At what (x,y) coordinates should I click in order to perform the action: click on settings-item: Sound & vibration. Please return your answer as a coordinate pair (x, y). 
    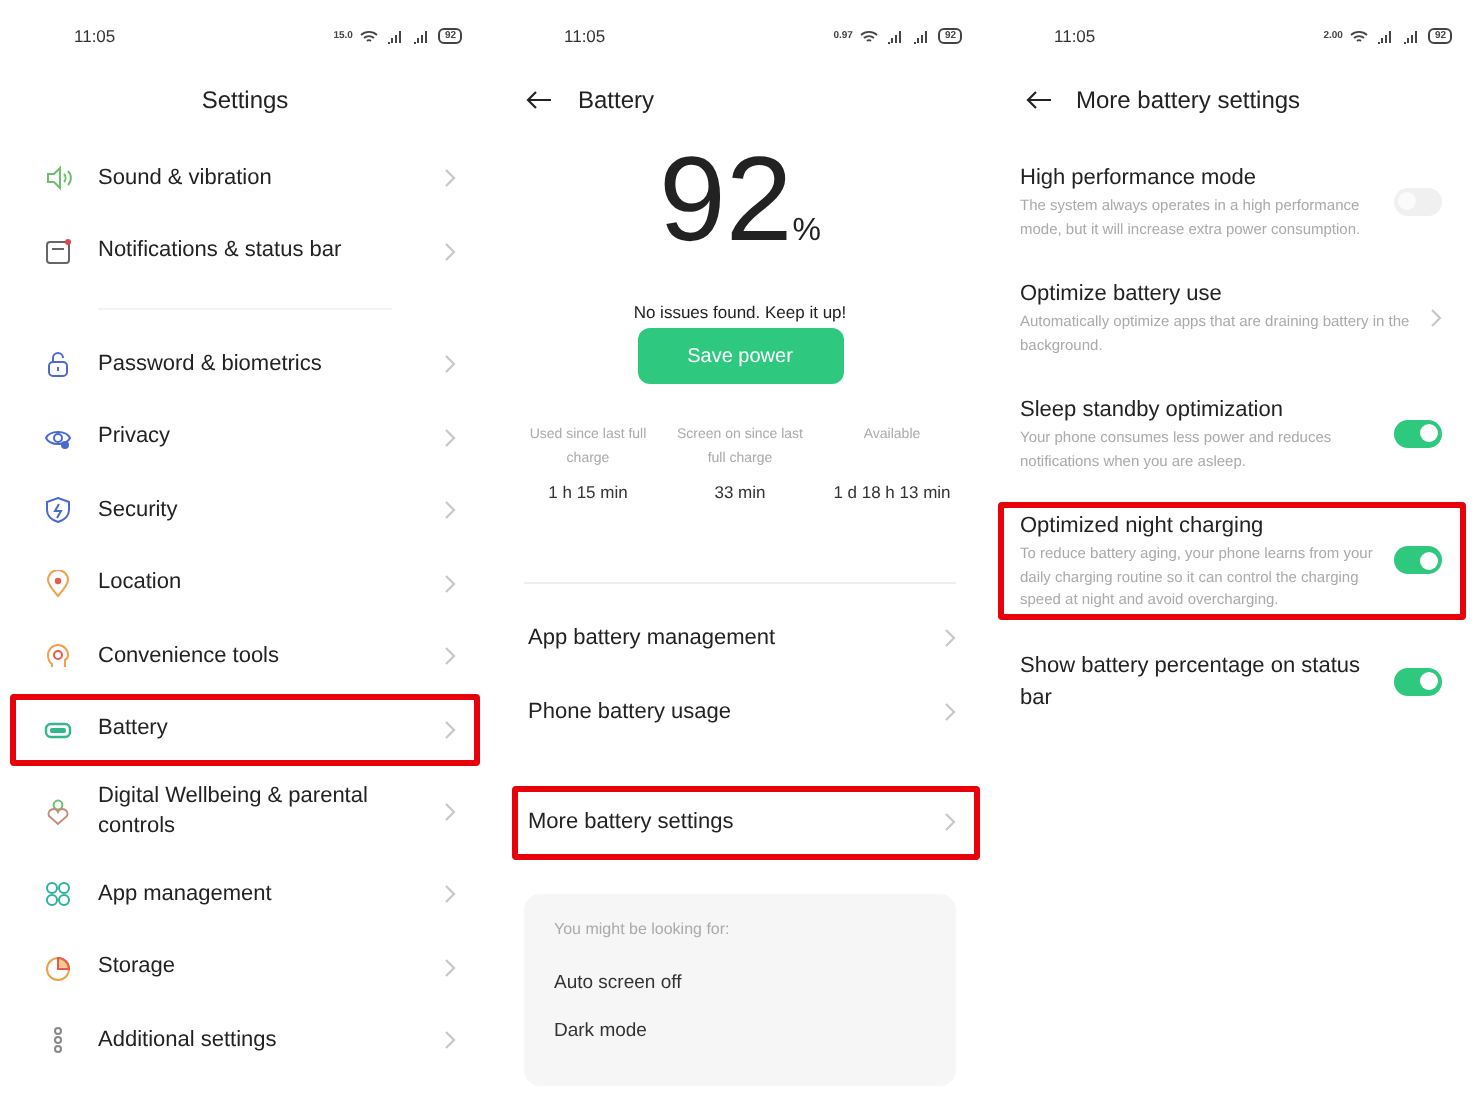
    Looking at the image, I should click on (258, 178).